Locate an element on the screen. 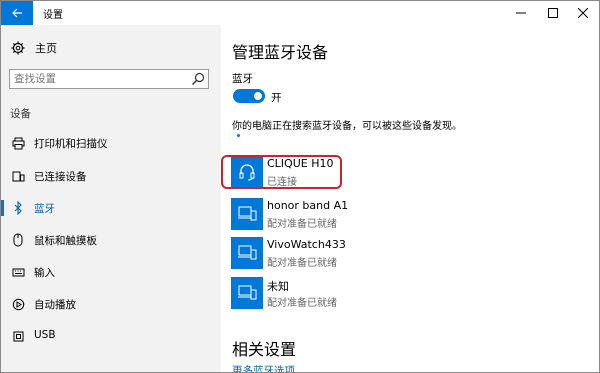  sidebar-item-label: 已连接设备 is located at coordinates (60, 177).